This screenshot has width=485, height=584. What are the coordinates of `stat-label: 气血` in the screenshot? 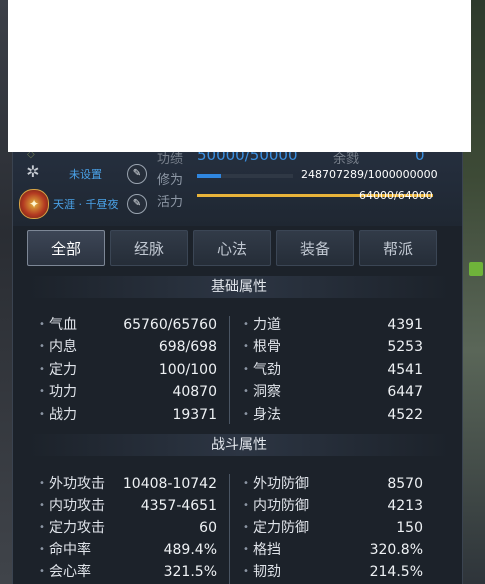 It's located at (63, 325).